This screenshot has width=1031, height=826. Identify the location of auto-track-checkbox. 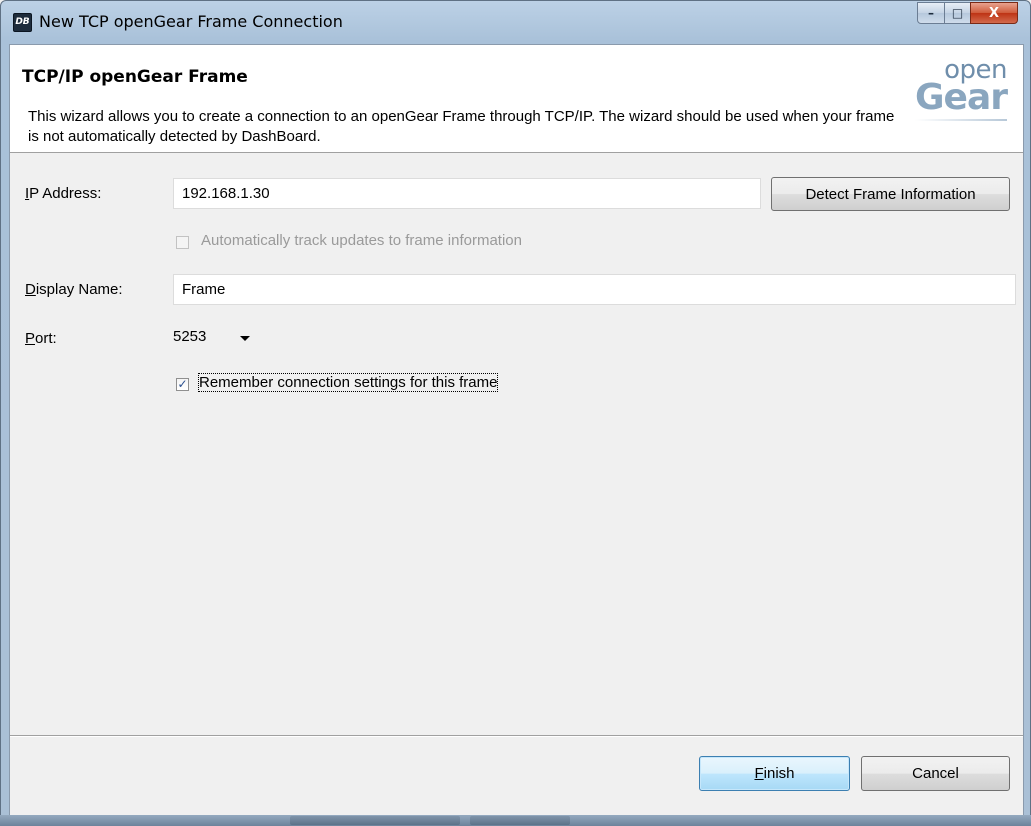
(182, 242).